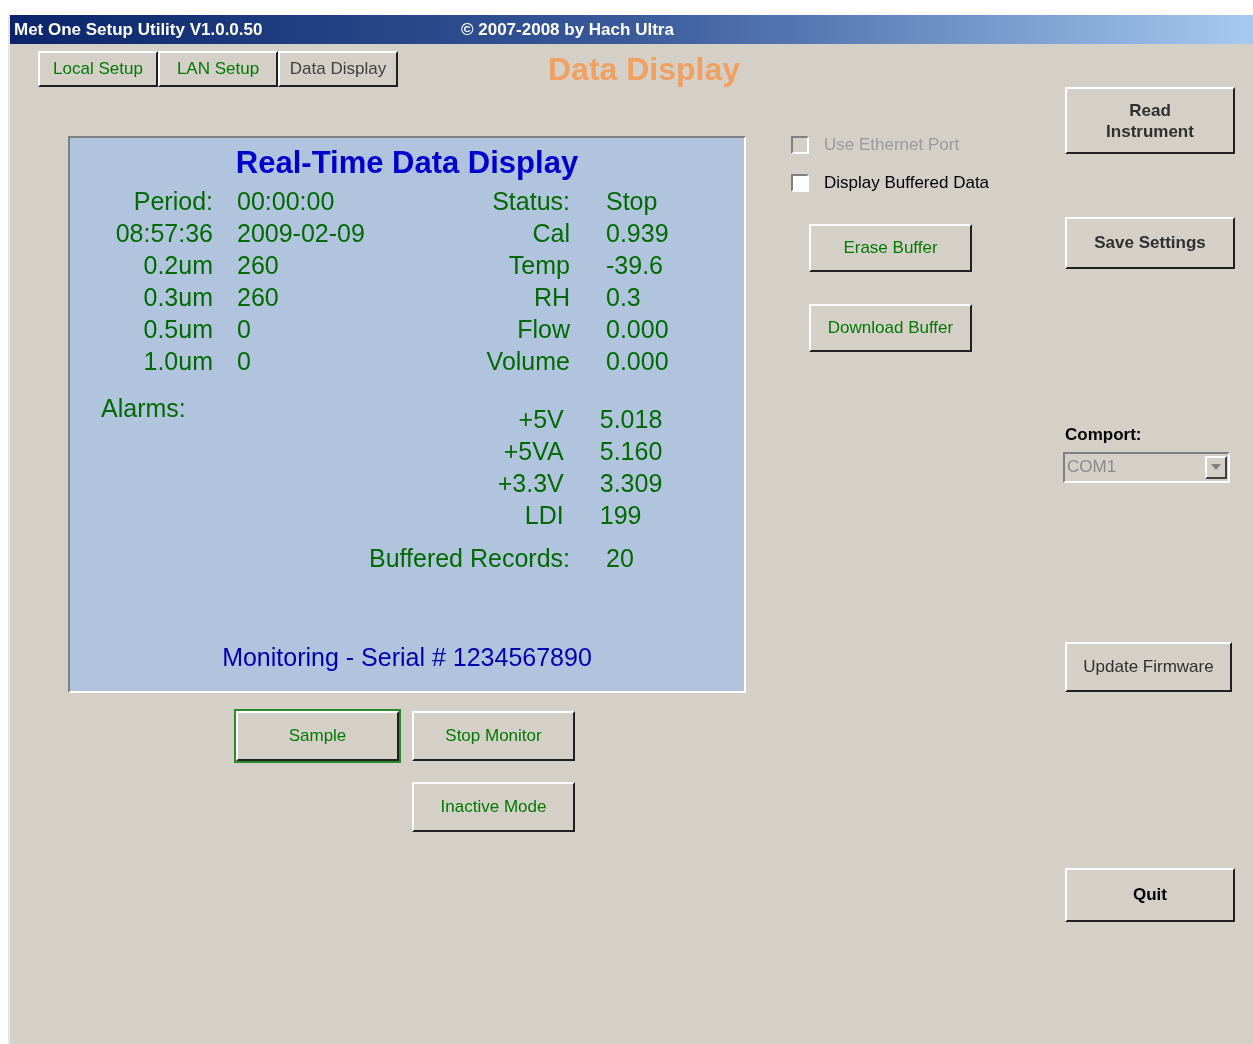 The width and height of the screenshot is (1253, 1044). Describe the element at coordinates (177, 265) in the screenshot. I see `reading-label: 0.2um` at that location.